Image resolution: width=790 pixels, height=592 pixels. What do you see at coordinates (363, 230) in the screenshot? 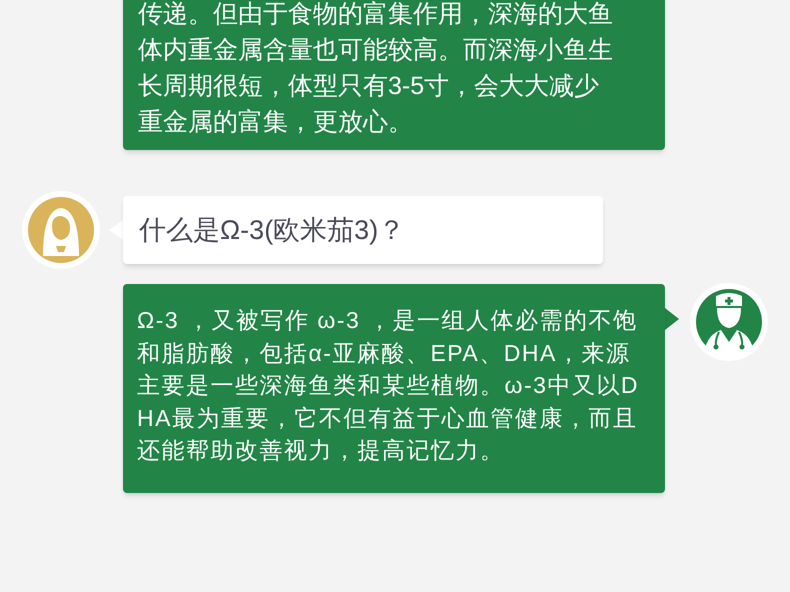
I see `user-message-bubble: 什么是Ω-3(欧米茄3)？` at bounding box center [363, 230].